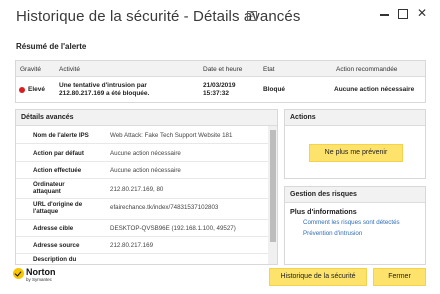  What do you see at coordinates (223, 69) in the screenshot?
I see `header-datetime: Date et heure` at bounding box center [223, 69].